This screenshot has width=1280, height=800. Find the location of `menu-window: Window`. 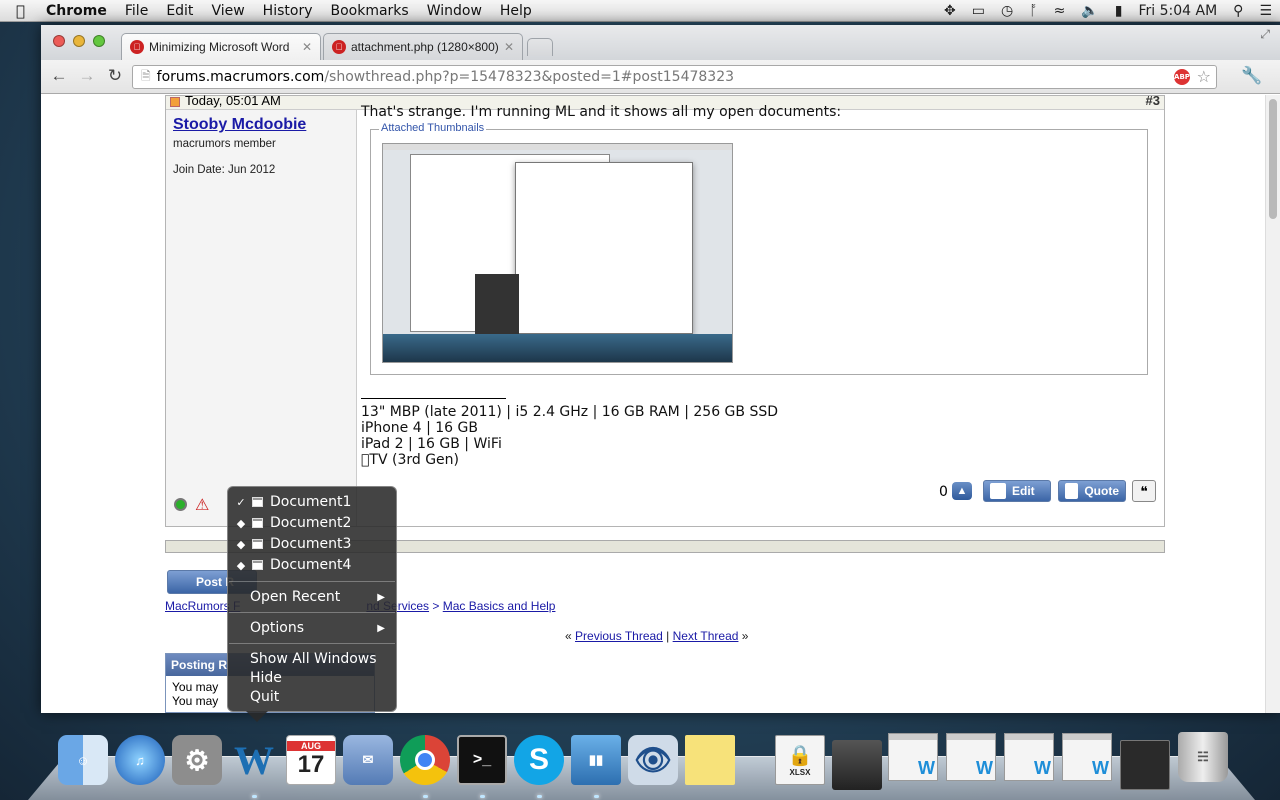

menu-window: Window is located at coordinates (454, 11).